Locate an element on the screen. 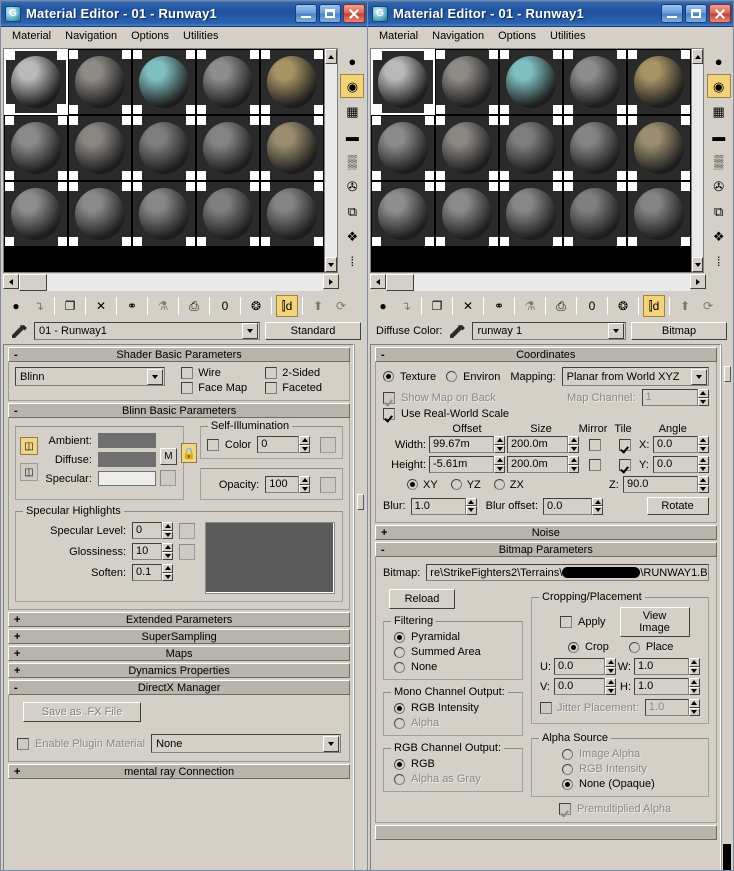 Image resolution: width=734 pixels, height=871 pixels. rgb-radio is located at coordinates (399, 764).